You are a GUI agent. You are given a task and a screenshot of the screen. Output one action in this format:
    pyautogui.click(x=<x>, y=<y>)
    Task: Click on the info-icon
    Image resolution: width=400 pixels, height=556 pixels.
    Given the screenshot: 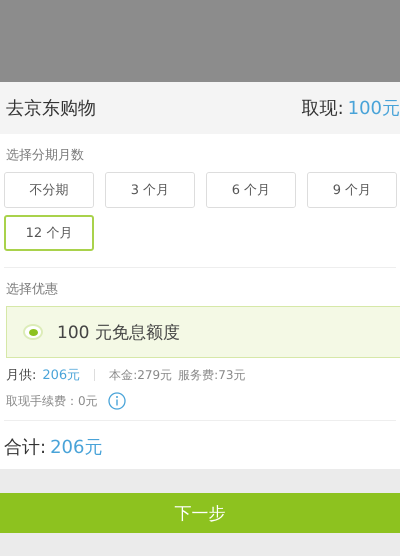 What is the action you would take?
    pyautogui.click(x=117, y=401)
    